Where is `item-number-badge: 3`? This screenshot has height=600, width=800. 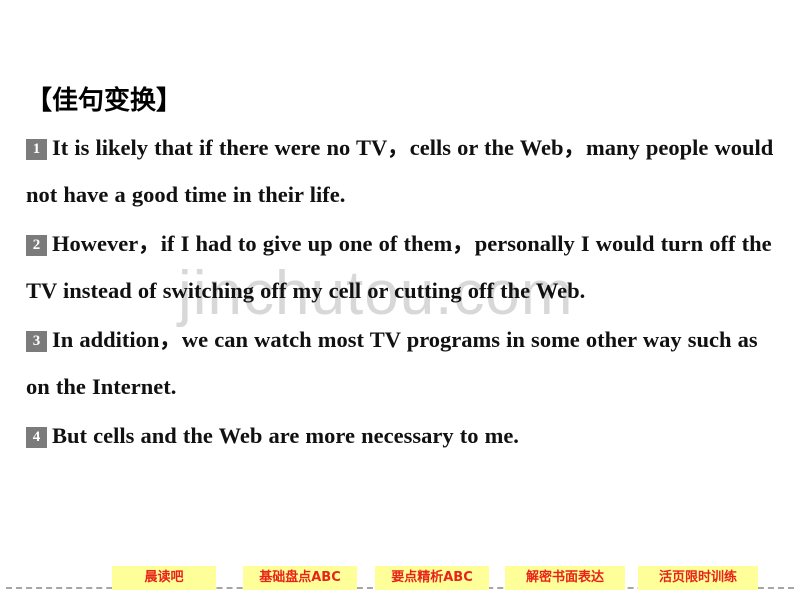
item-number-badge: 3 is located at coordinates (36, 341).